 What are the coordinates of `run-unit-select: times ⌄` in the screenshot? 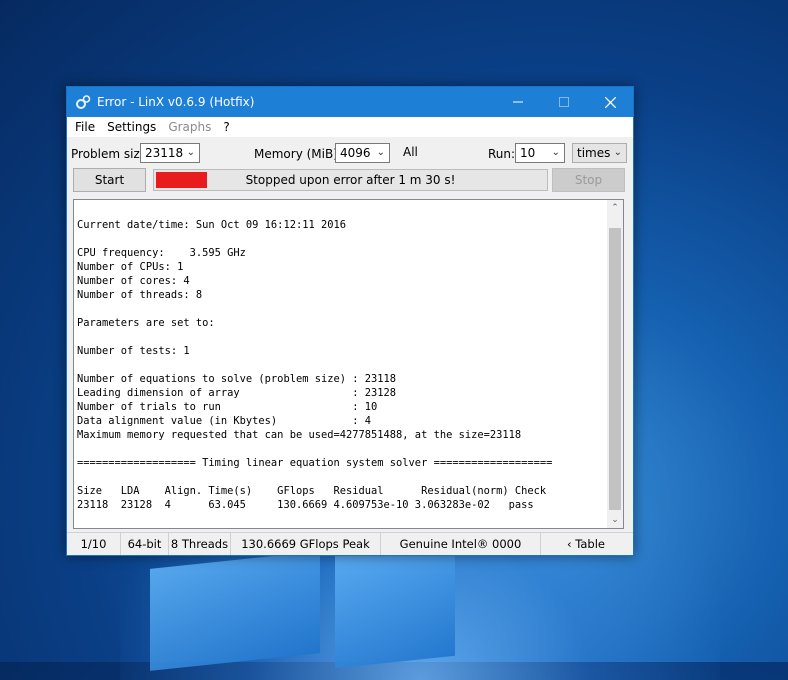 It's located at (599, 153).